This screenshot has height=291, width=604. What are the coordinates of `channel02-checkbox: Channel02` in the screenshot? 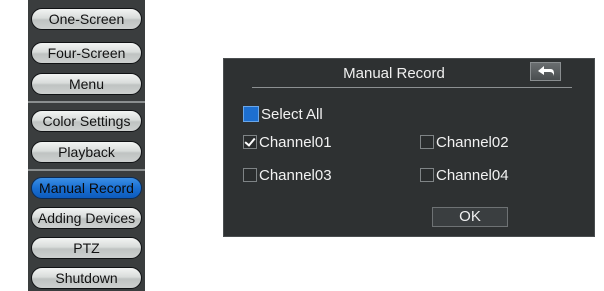 It's located at (464, 142).